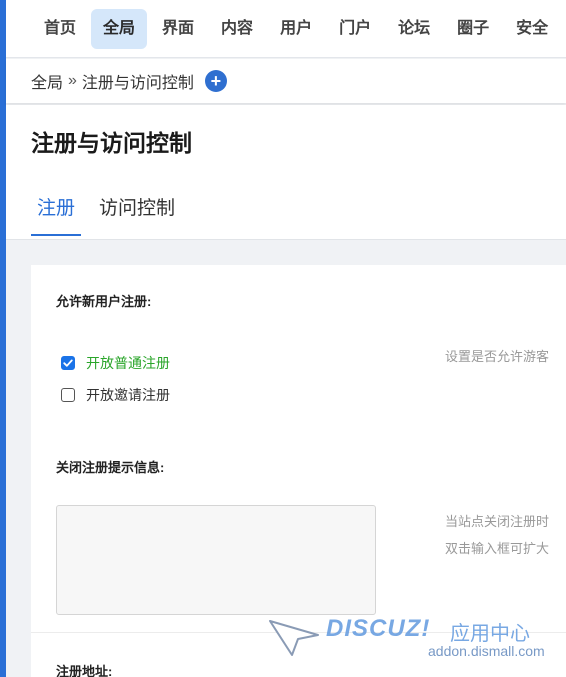  What do you see at coordinates (111, 143) in the screenshot?
I see `page-title: 注册与访问控制` at bounding box center [111, 143].